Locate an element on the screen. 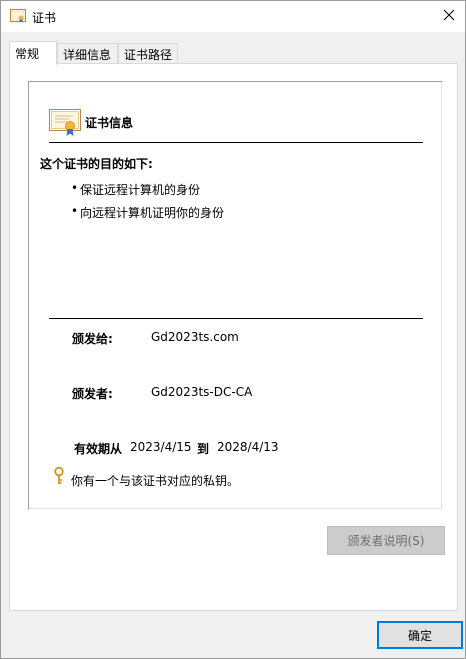 This screenshot has width=466, height=659. issuer-statement-button: 颁发者说明(S) is located at coordinates (386, 540).